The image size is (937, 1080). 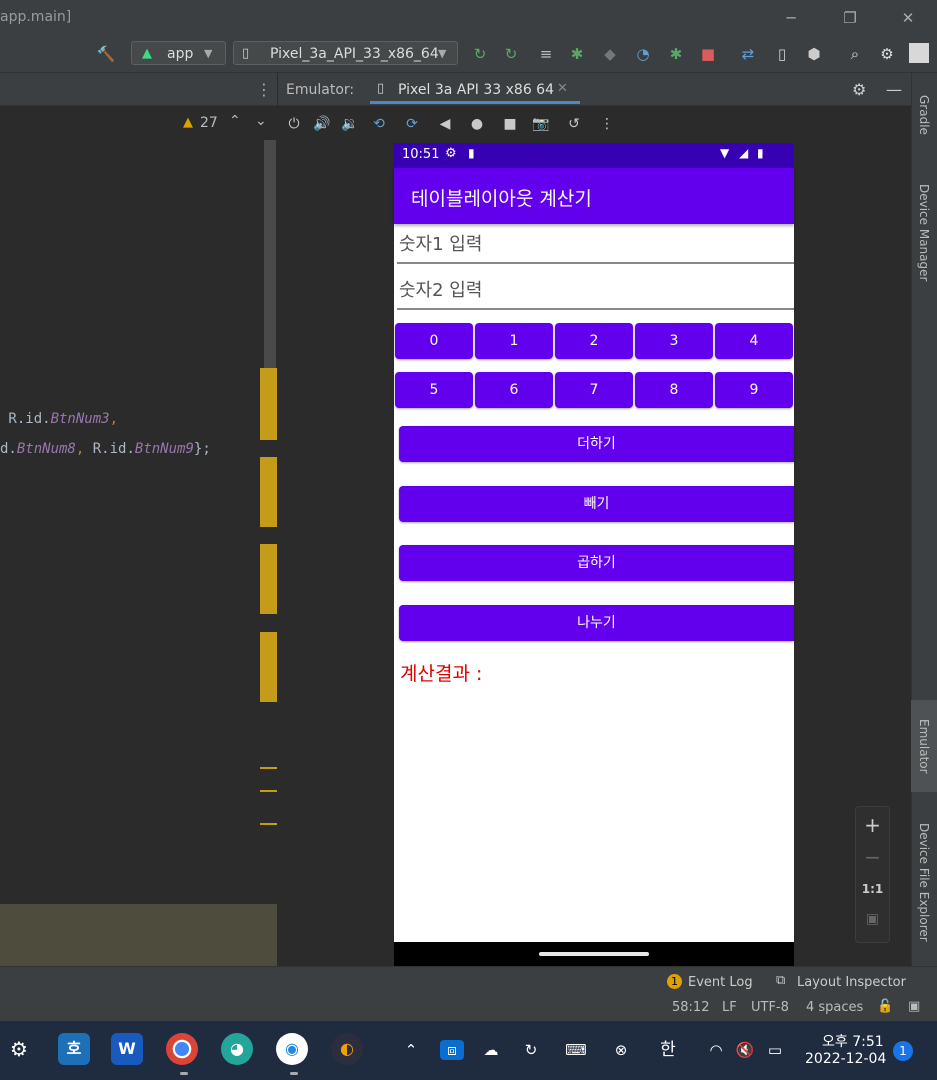 I want to click on tab-device-file-explorer: Device File Explorer, so click(x=924, y=882).